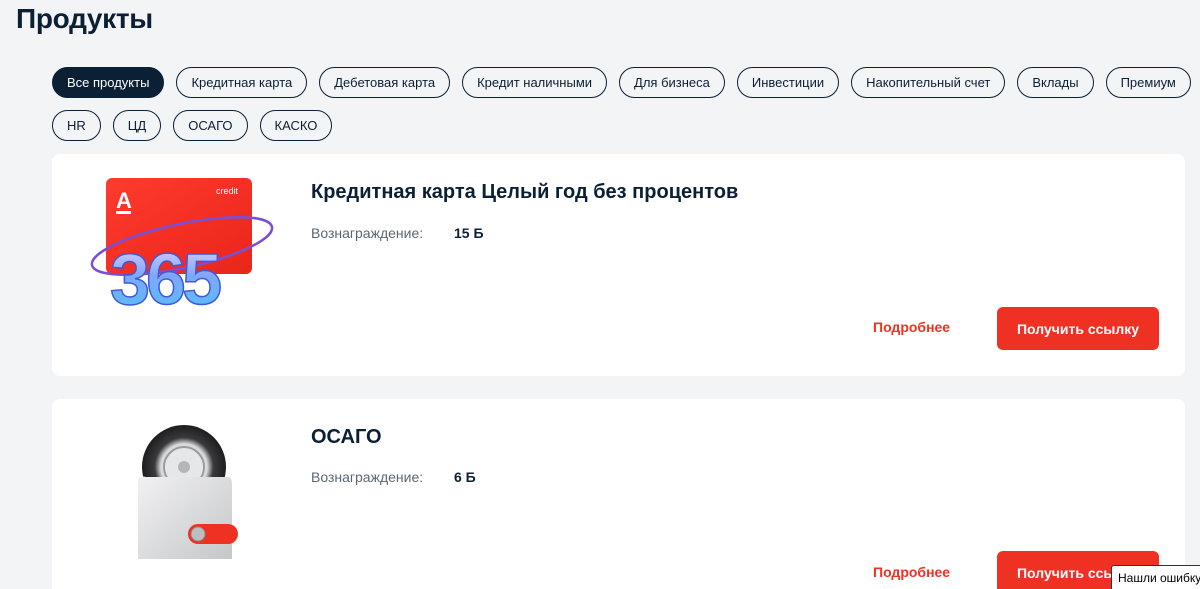 Image resolution: width=1200 pixels, height=589 pixels. What do you see at coordinates (210, 125) in the screenshot?
I see `filter-chip-osago: ОСАГО` at bounding box center [210, 125].